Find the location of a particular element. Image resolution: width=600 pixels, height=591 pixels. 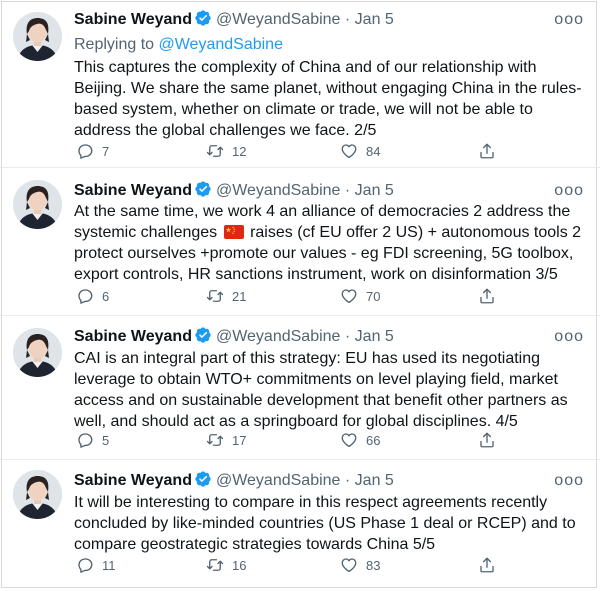

tweet-actions: 7 12 84 is located at coordinates (299, 151).